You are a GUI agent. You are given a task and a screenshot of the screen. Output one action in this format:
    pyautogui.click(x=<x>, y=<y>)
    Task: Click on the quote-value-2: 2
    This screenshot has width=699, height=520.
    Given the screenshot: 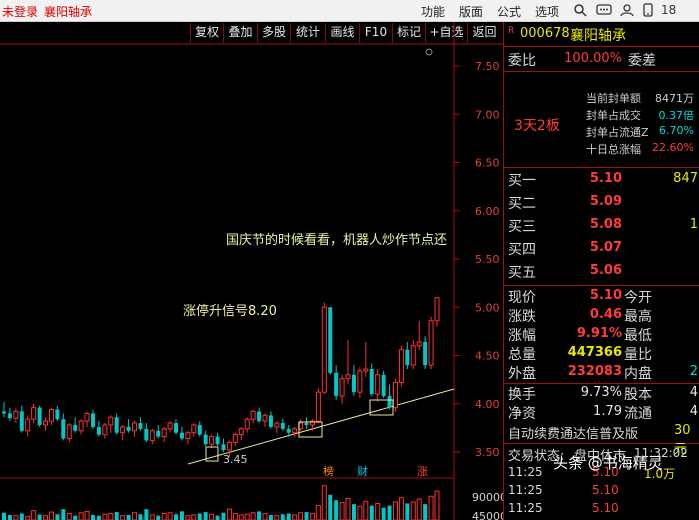 What is the action you would take?
    pyautogui.click(x=693, y=371)
    